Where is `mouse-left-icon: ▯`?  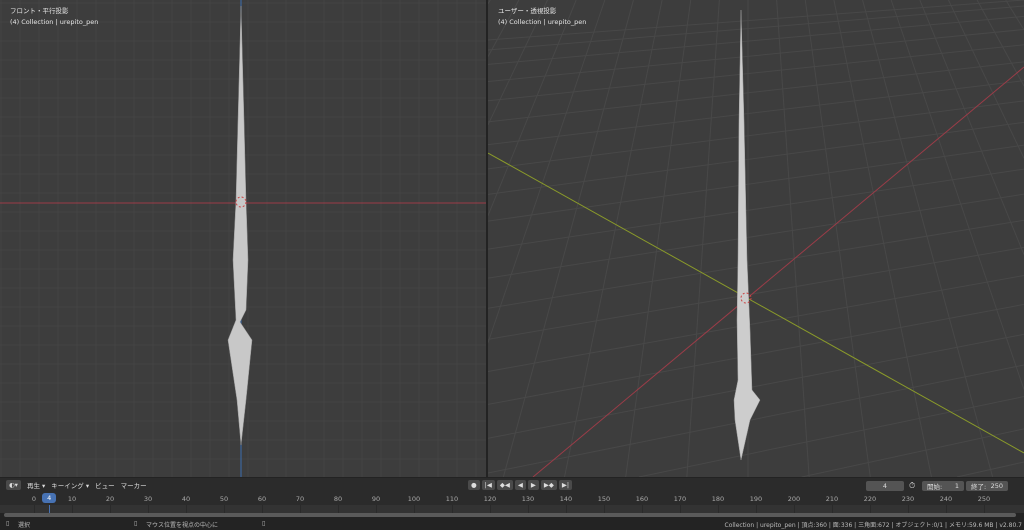
mouse-left-icon: ▯ is located at coordinates (8, 523).